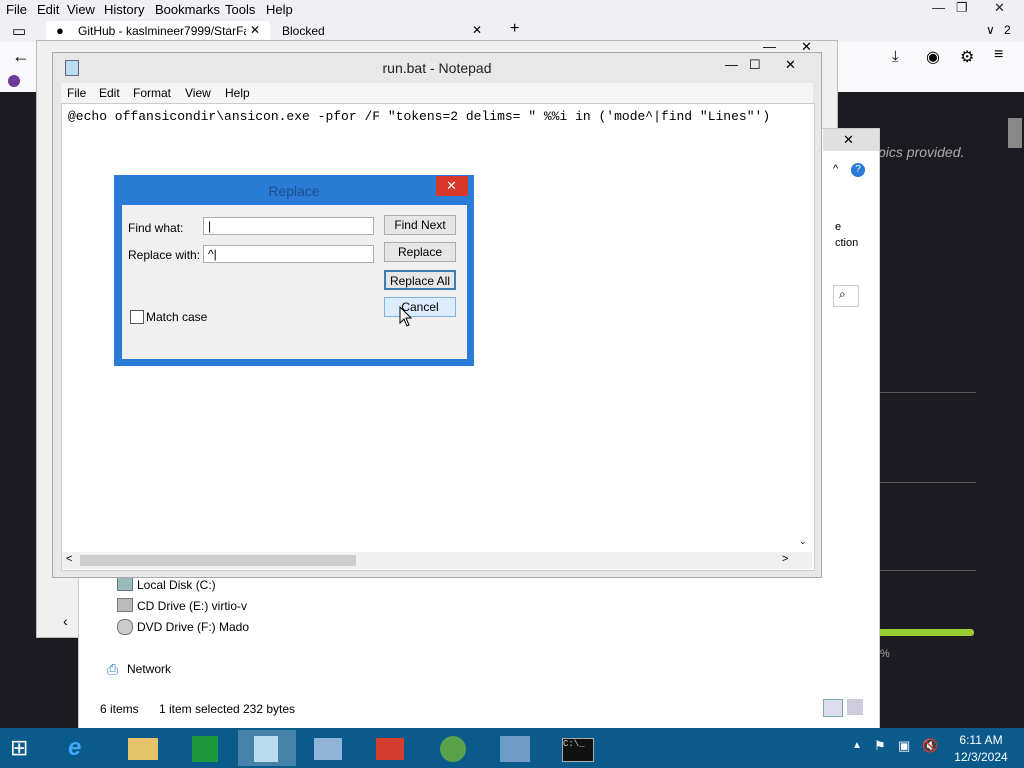  I want to click on taskbar-store, so click(205, 748).